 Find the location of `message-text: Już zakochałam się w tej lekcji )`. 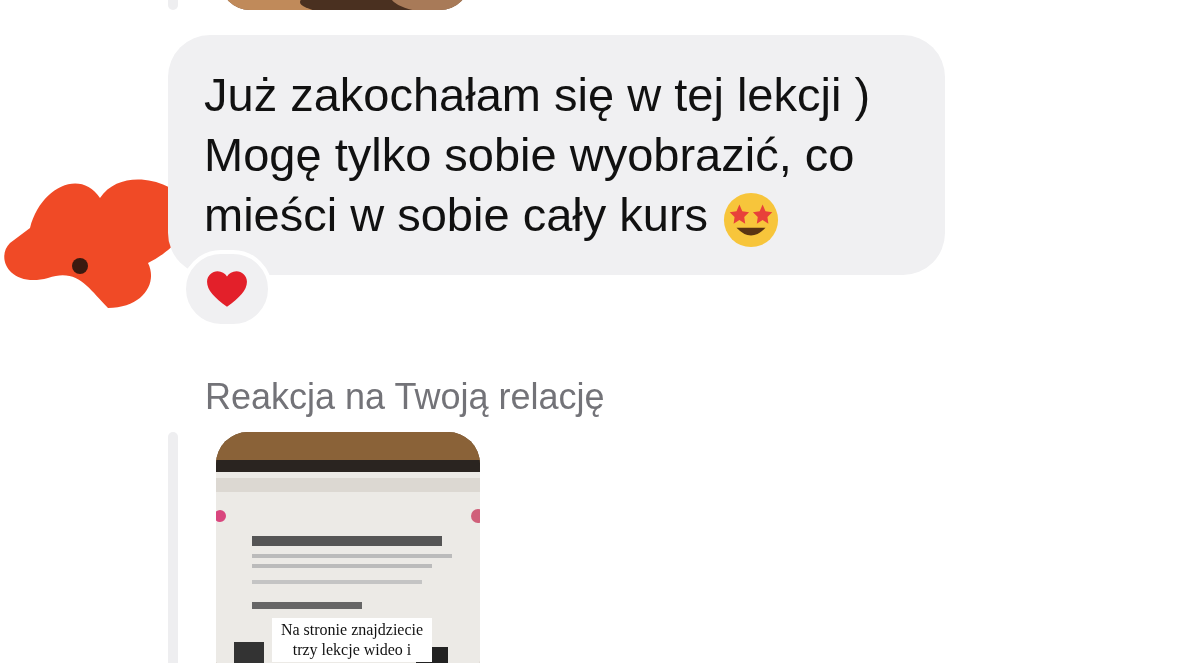

message-text: Już zakochałam się w tej lekcji ) is located at coordinates (537, 95).